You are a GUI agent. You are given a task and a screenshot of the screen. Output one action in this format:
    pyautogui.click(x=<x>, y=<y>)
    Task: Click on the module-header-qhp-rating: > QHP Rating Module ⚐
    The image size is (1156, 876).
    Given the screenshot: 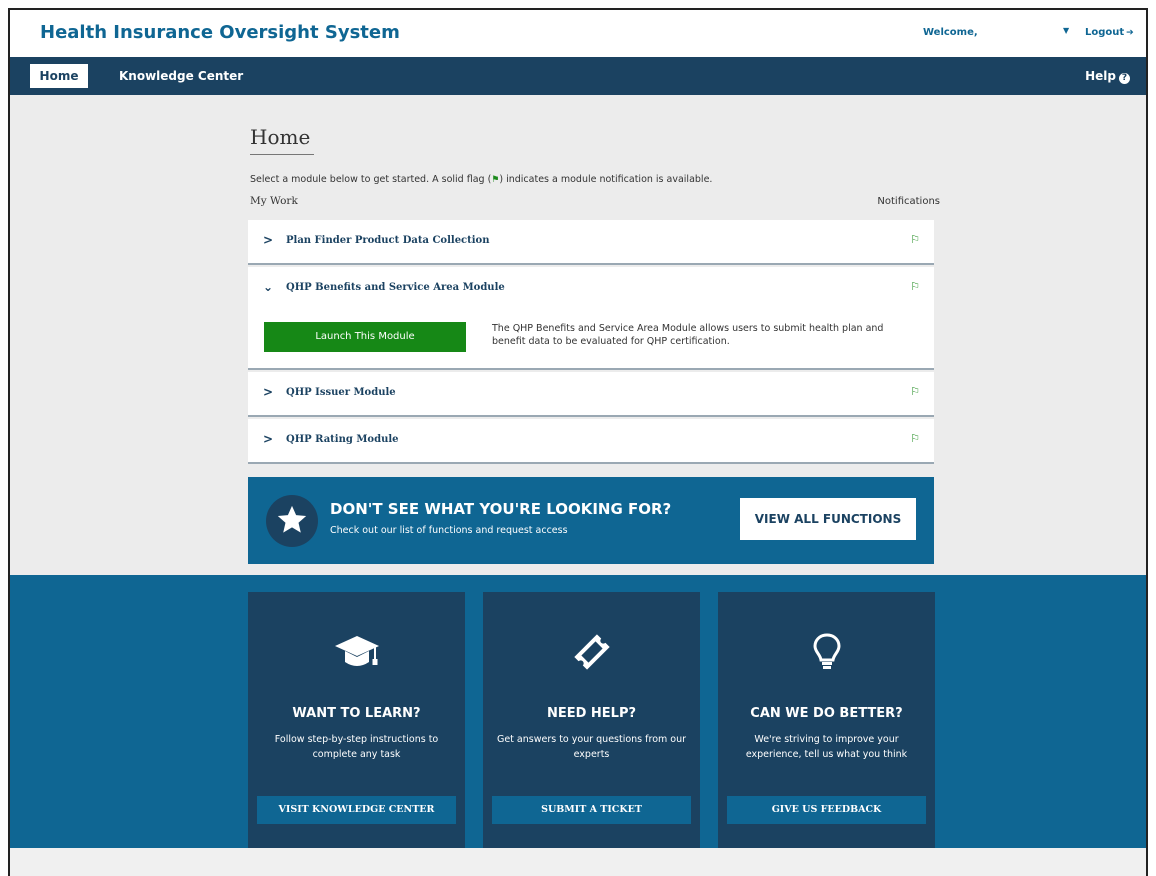 What is the action you would take?
    pyautogui.click(x=591, y=440)
    